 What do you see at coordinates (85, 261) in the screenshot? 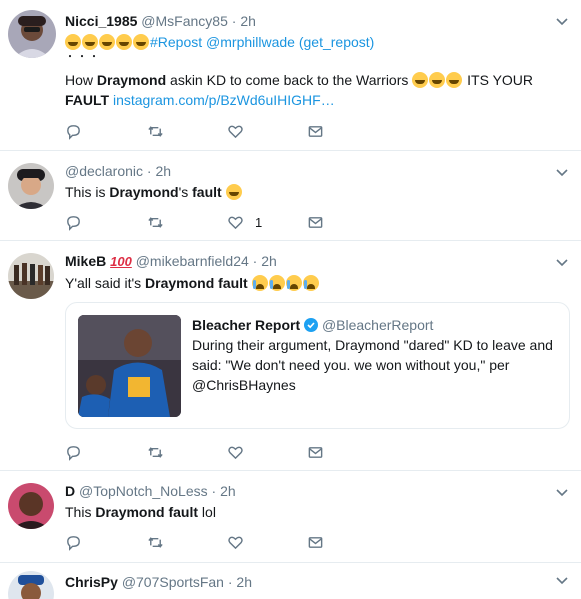
I see `display-name: MikeB` at bounding box center [85, 261].